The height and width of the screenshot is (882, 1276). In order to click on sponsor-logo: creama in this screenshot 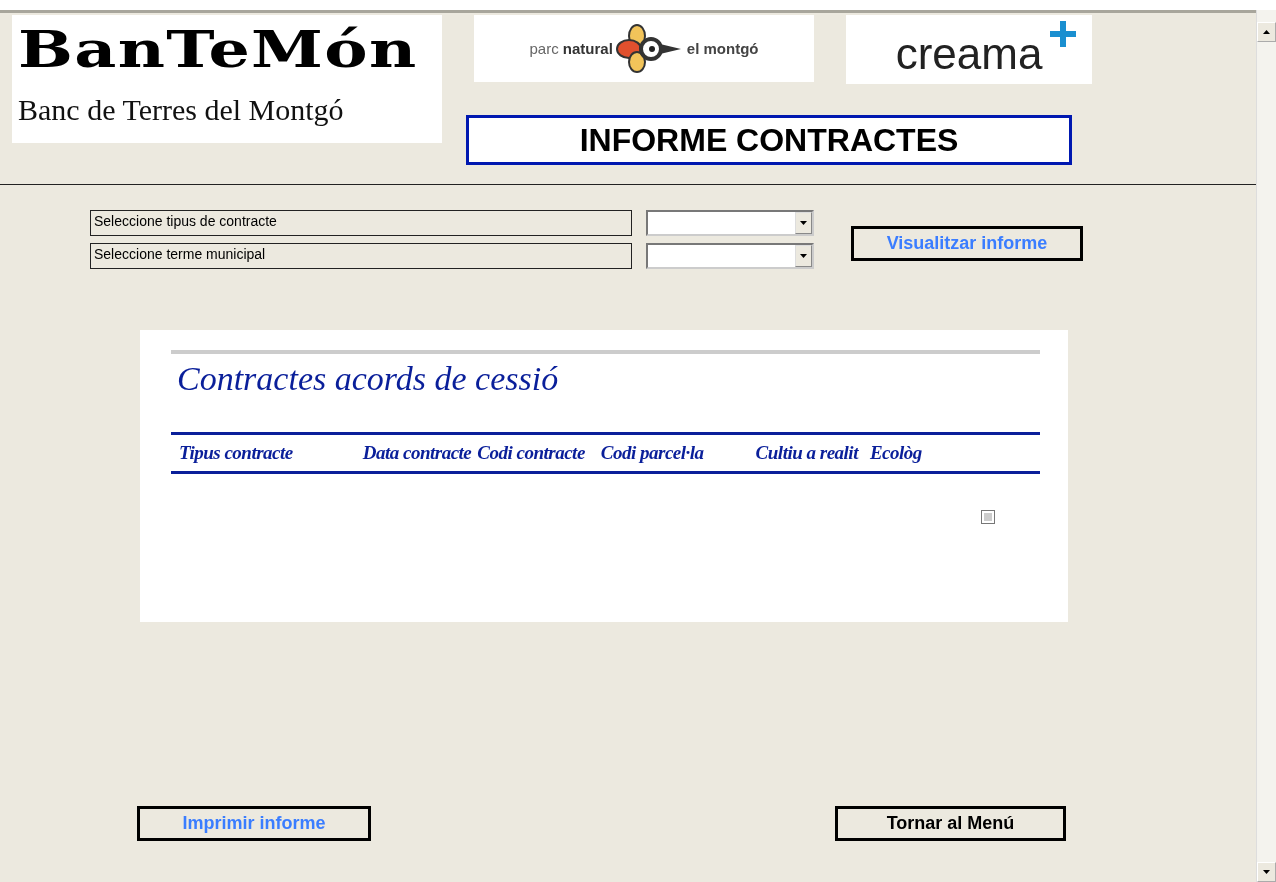, I will do `click(969, 49)`.